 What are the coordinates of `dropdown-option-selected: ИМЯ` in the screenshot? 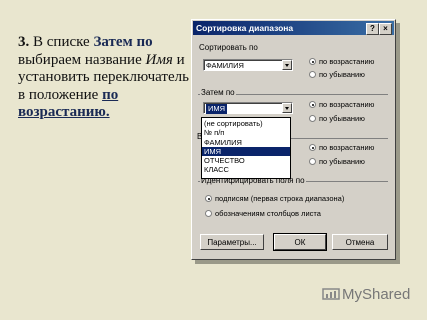 It's located at (246, 151).